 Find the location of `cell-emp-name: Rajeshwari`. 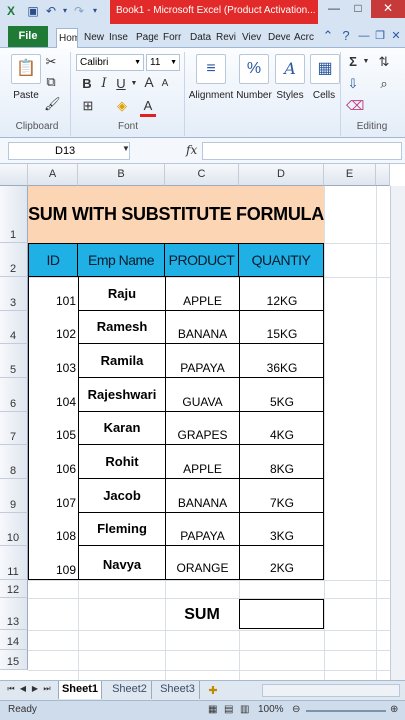

cell-emp-name: Rajeshwari is located at coordinates (122, 394).